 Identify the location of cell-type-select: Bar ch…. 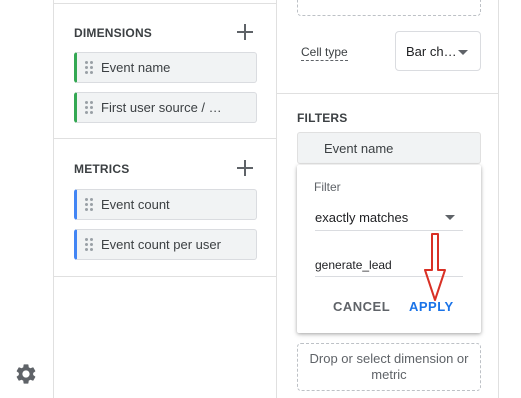
(438, 51).